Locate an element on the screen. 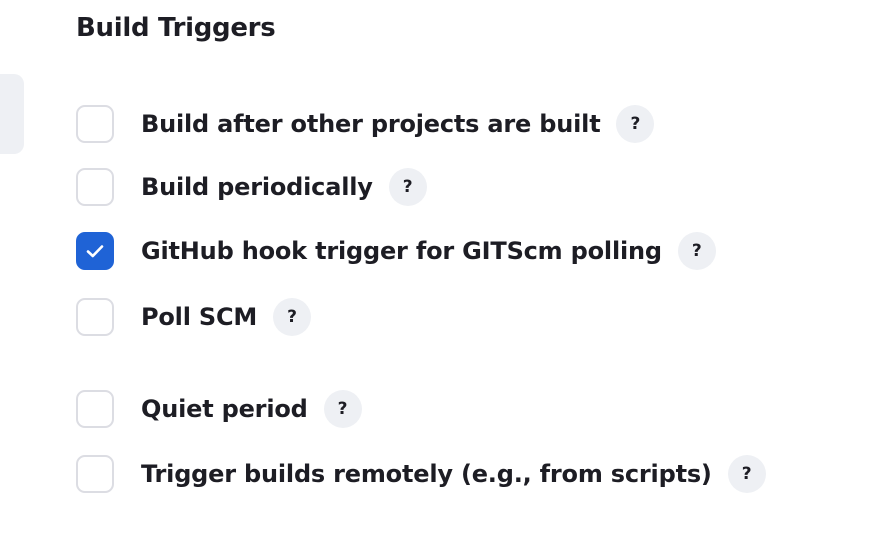 This screenshot has width=887, height=535. checkmark-icon is located at coordinates (95, 251).